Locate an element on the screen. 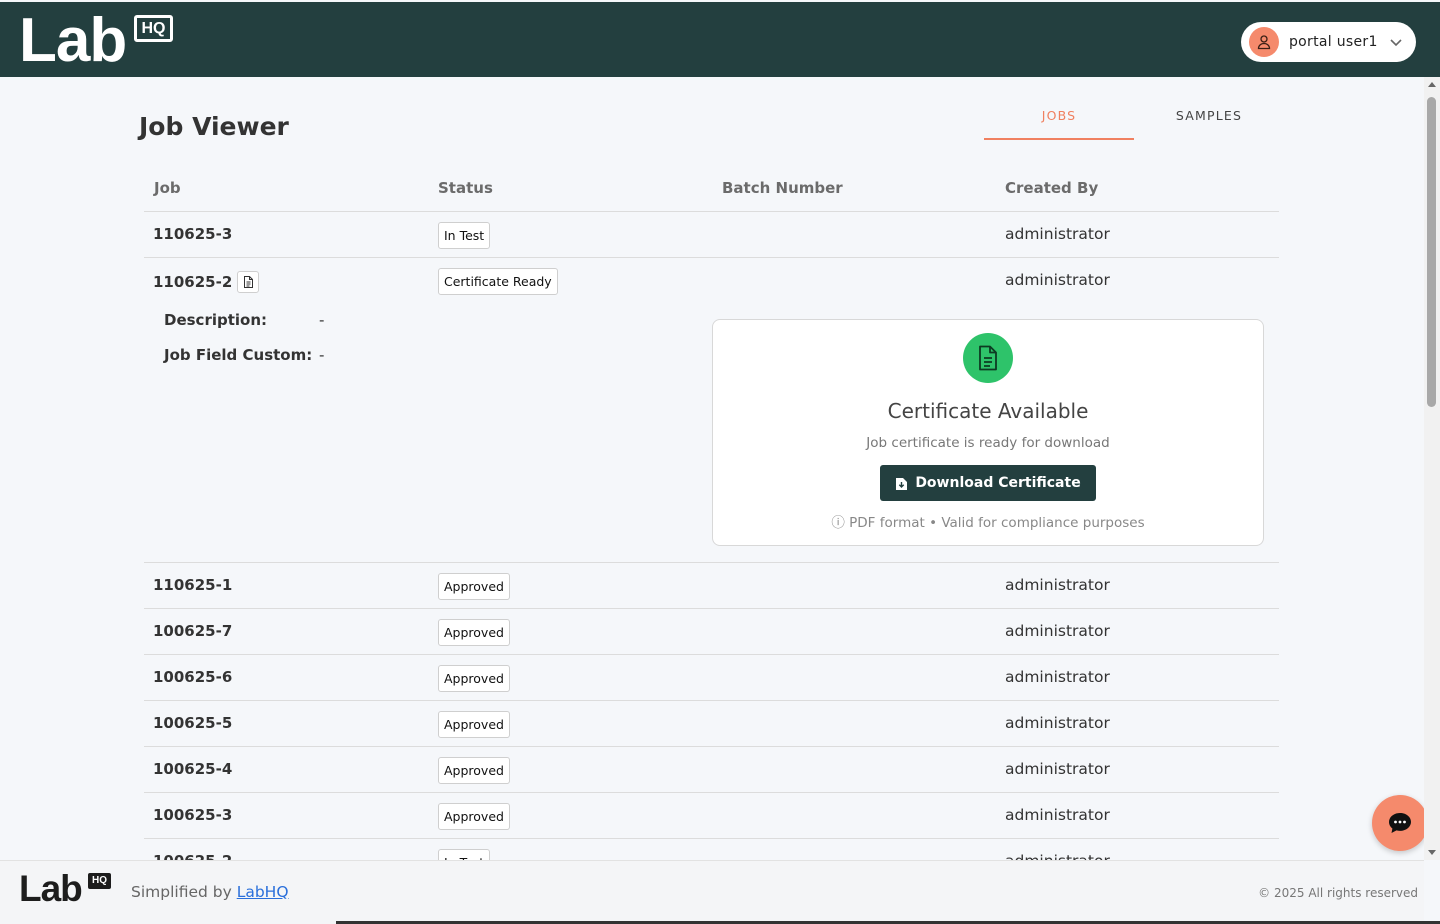  table-row: 100625-7 Approved administrator is located at coordinates (711, 632).